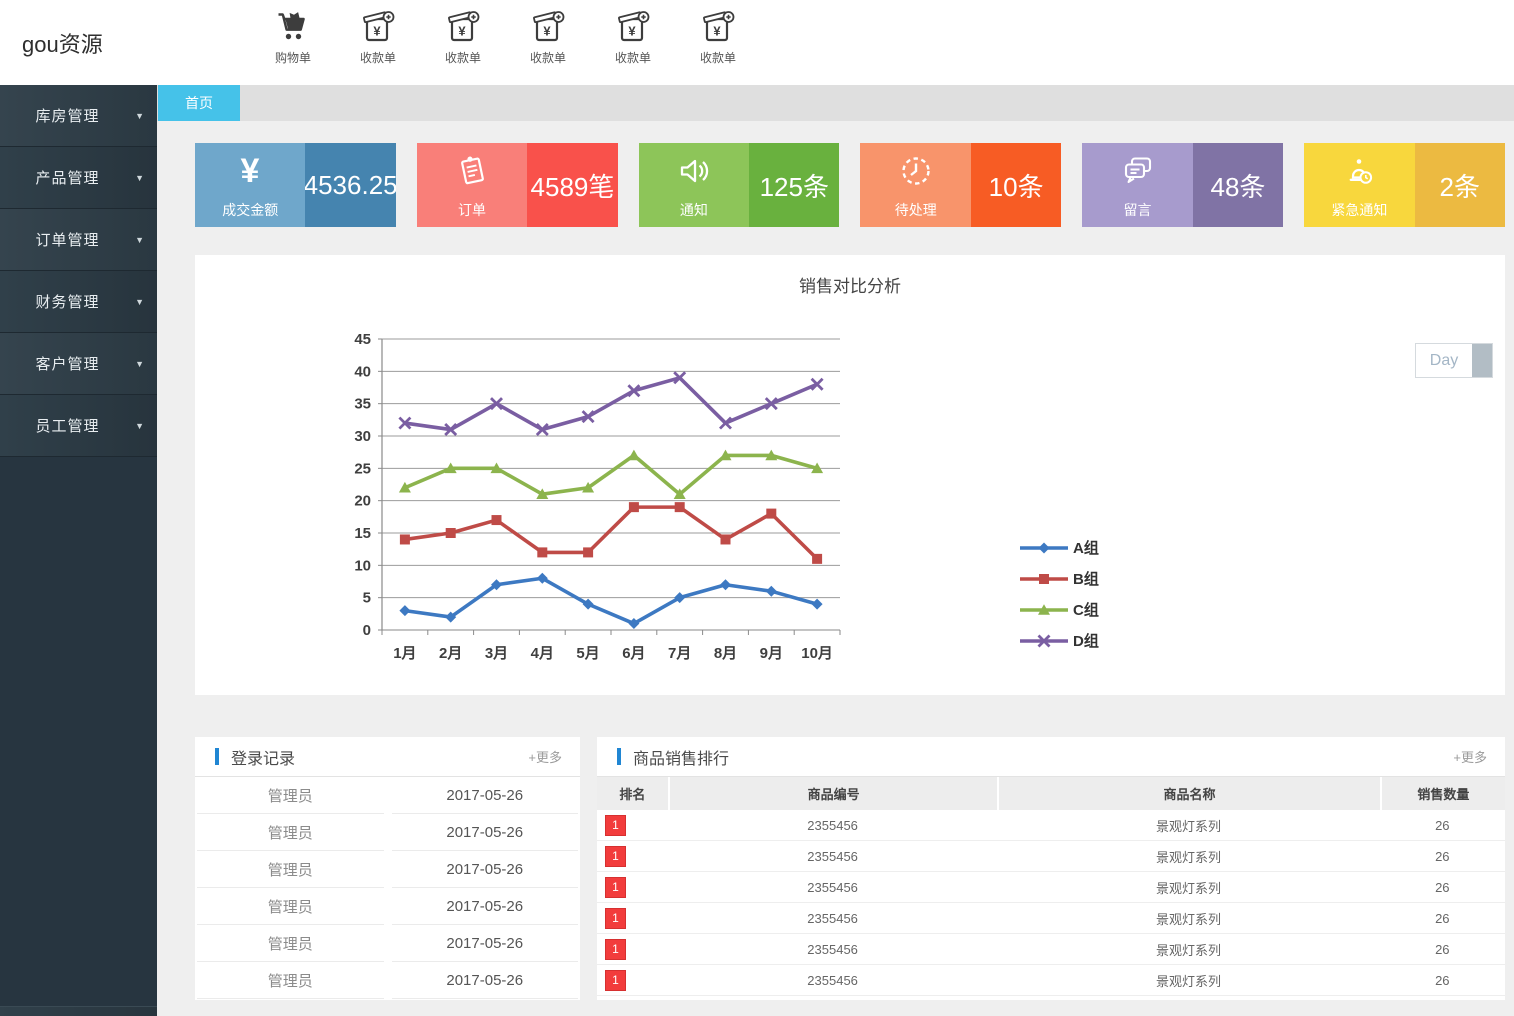  What do you see at coordinates (295, 185) in the screenshot?
I see `stat-card: ¥ 成交金额 4536.25` at bounding box center [295, 185].